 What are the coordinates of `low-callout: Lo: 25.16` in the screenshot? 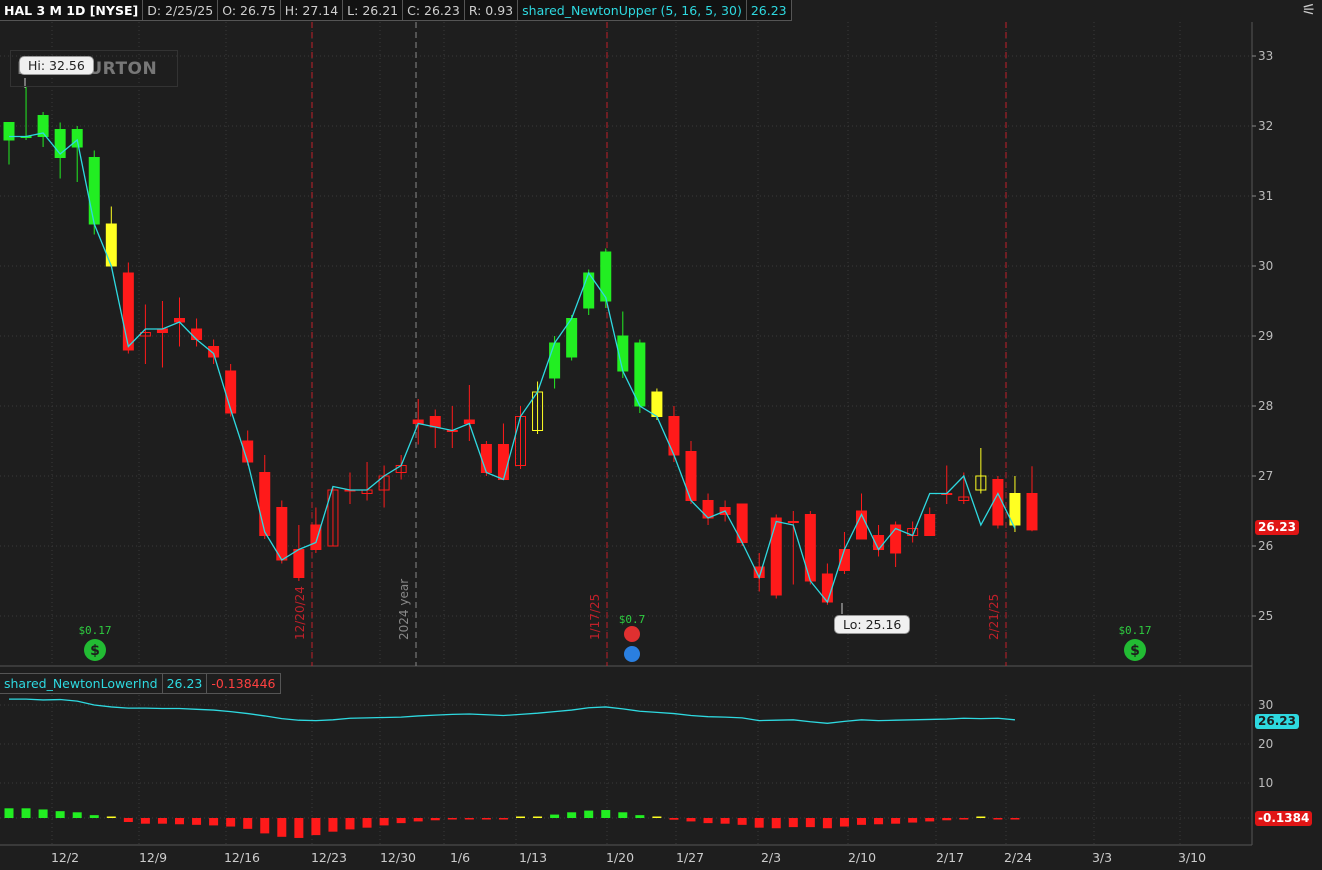 It's located at (872, 624).